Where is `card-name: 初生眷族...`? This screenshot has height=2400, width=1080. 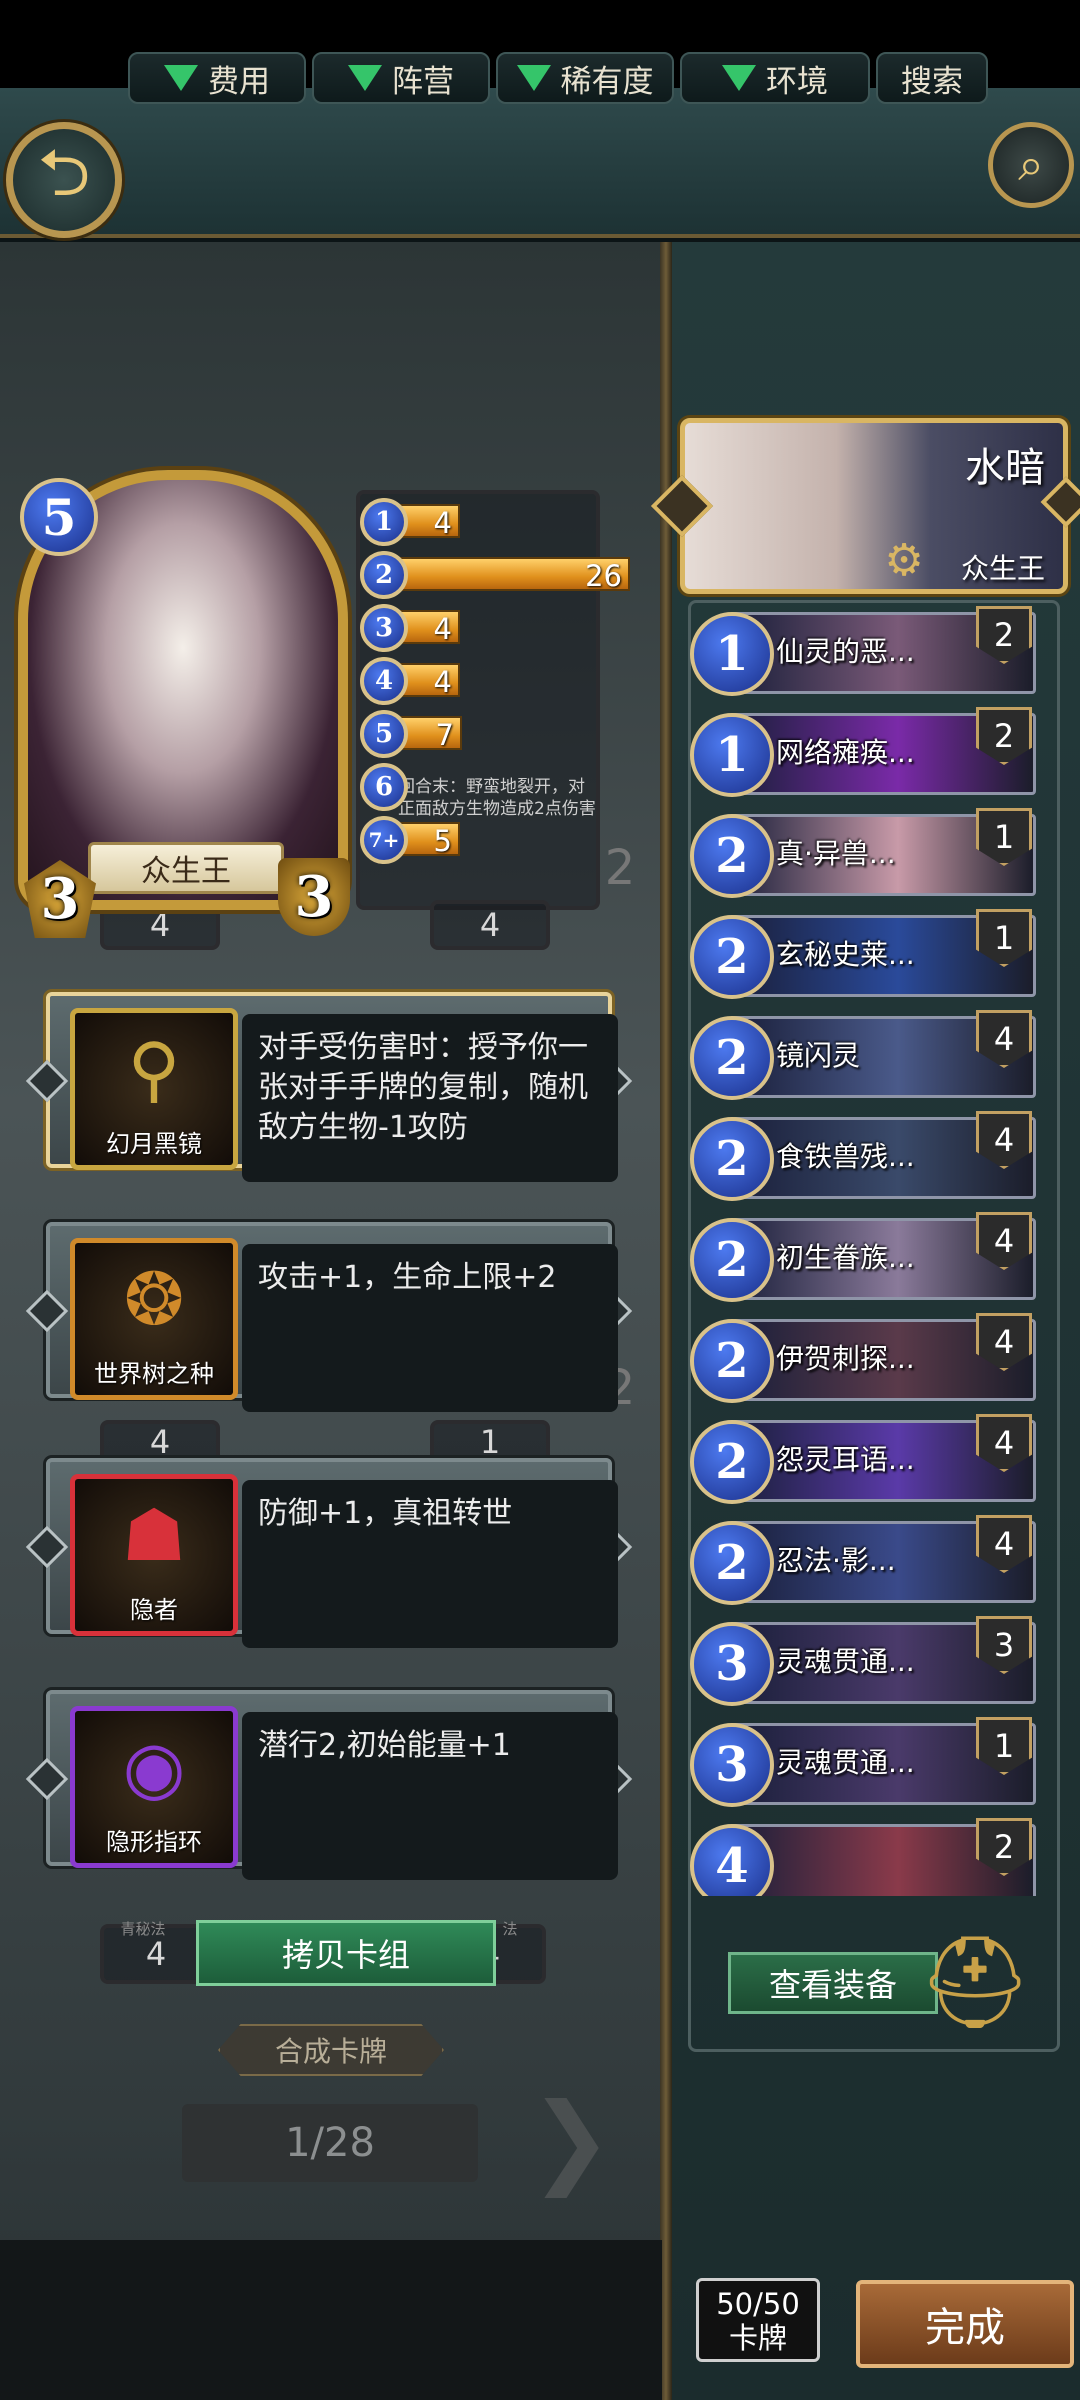
card-name: 初生眷族... is located at coordinates (845, 1257).